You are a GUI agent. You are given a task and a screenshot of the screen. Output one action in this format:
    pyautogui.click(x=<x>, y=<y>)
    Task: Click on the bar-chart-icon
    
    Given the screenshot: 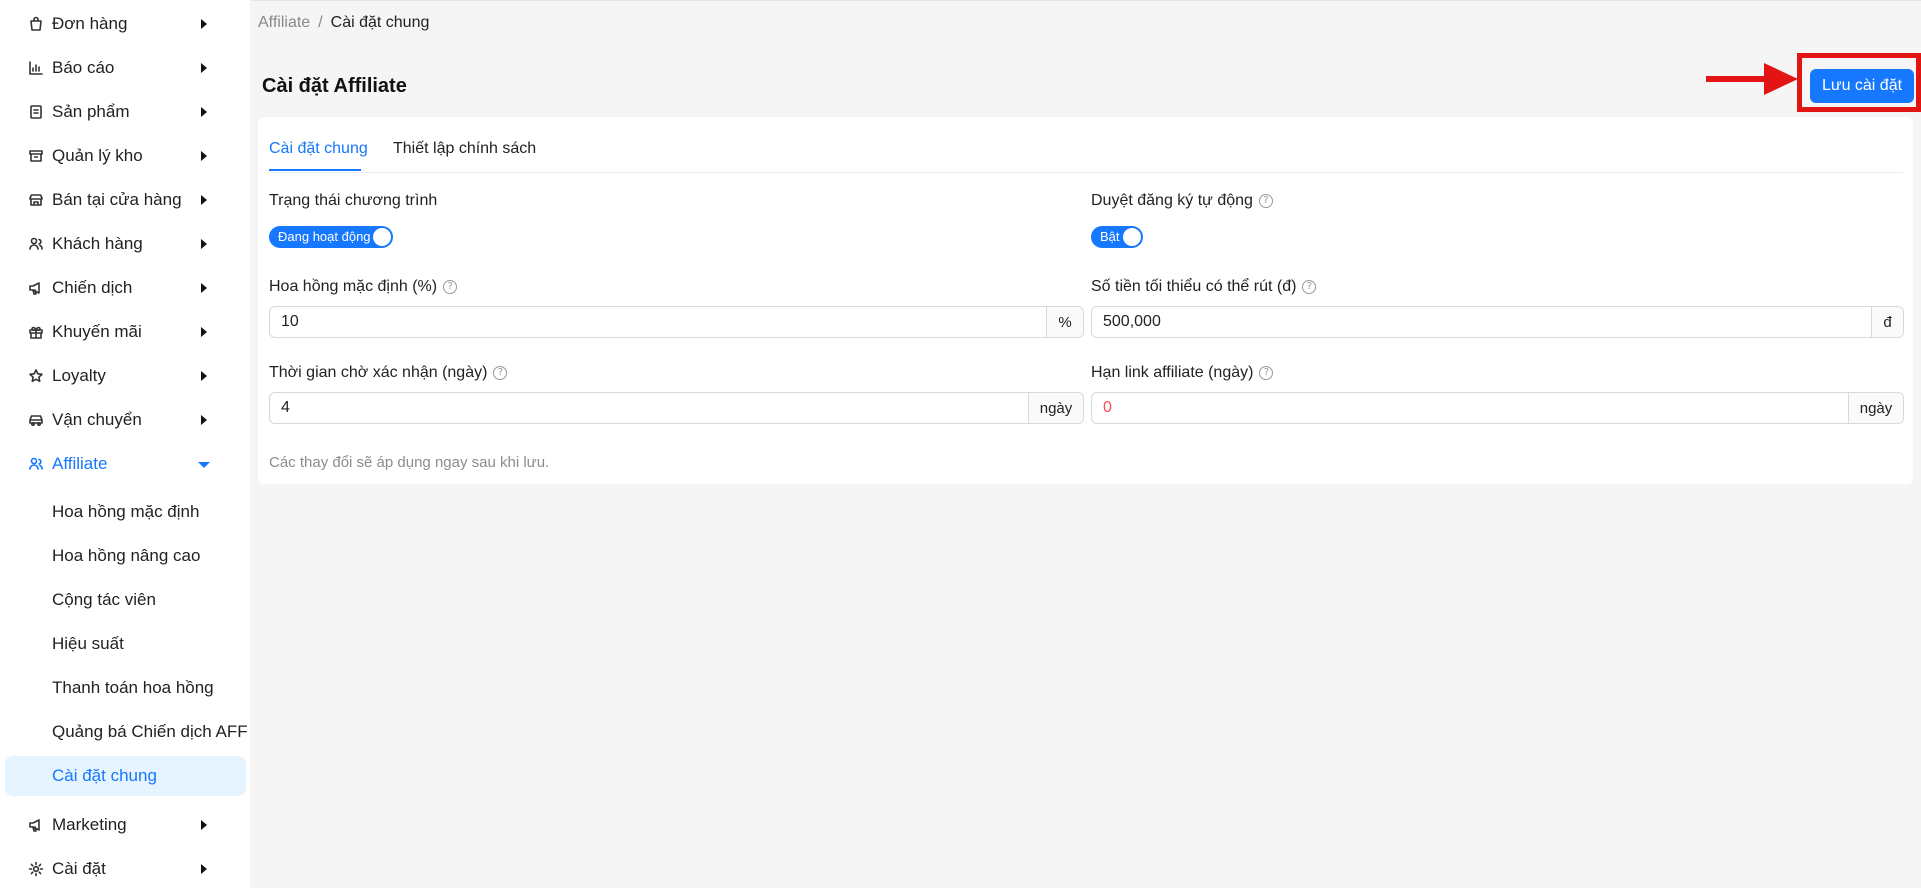 What is the action you would take?
    pyautogui.click(x=36, y=68)
    